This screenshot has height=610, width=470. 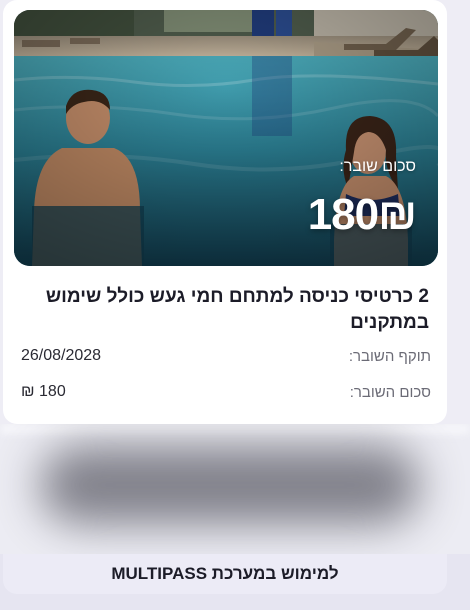 I want to click on hero-amount-label: סכום שובר:, so click(x=377, y=166).